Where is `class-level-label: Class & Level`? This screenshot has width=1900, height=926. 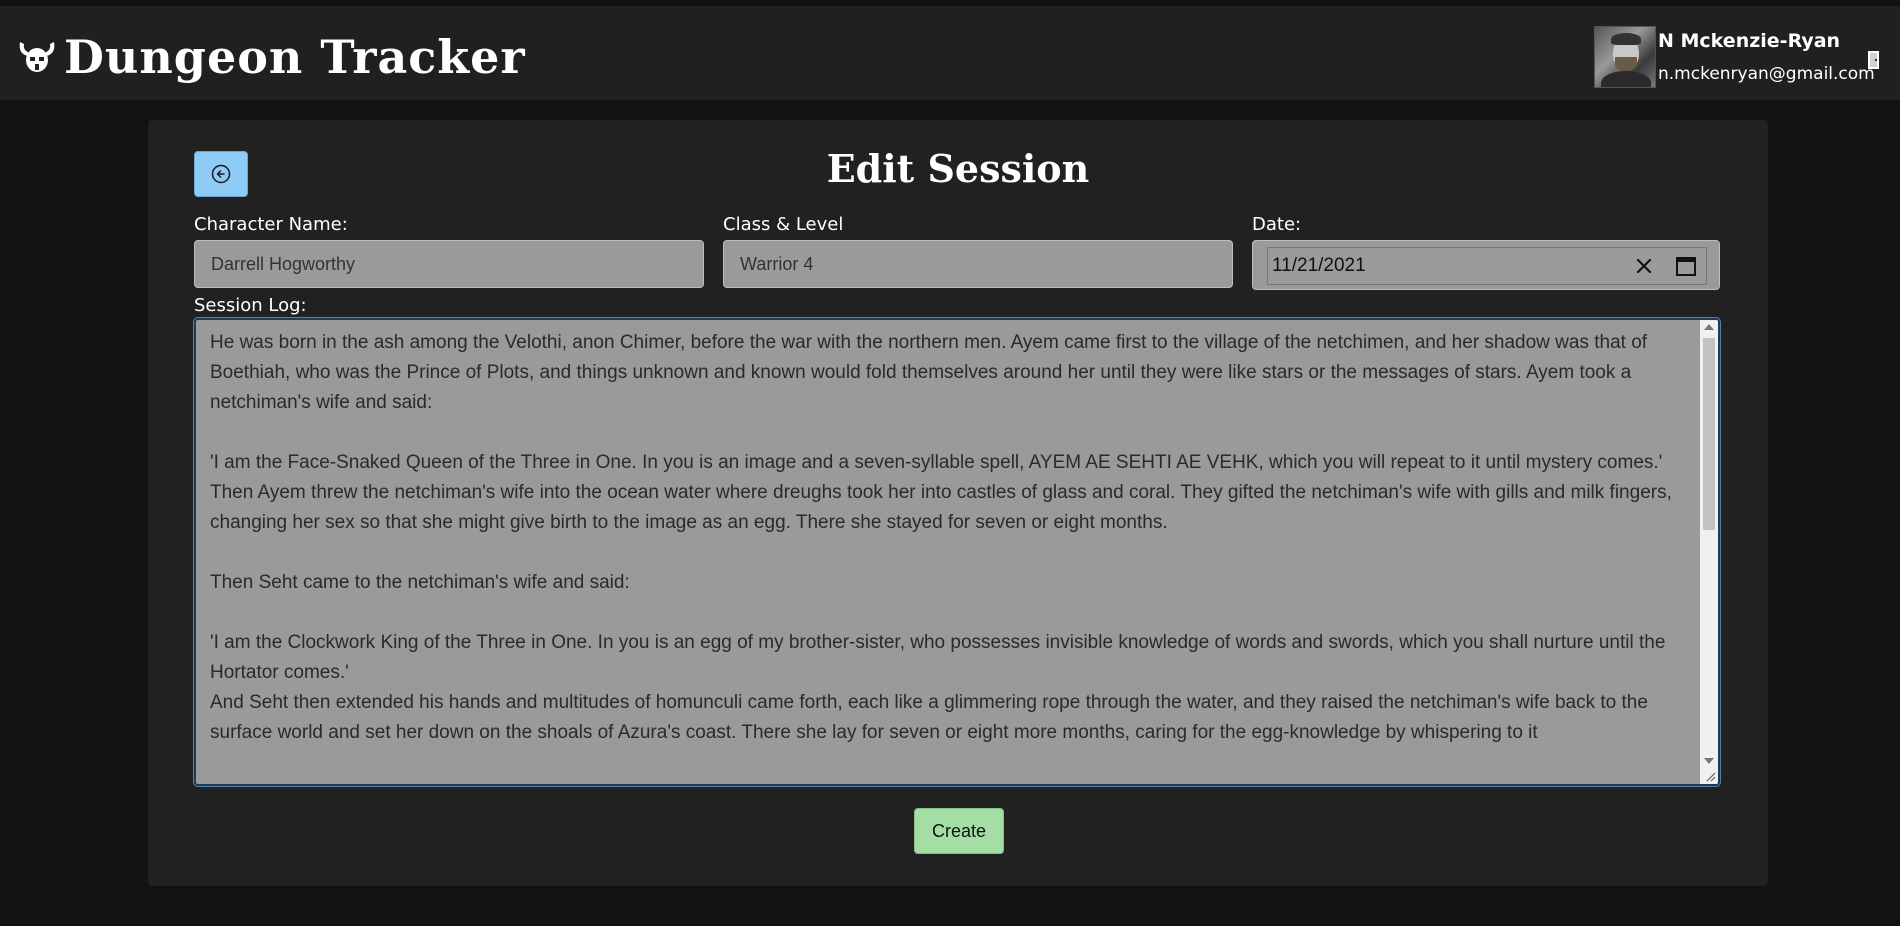 class-level-label: Class & Level is located at coordinates (783, 224).